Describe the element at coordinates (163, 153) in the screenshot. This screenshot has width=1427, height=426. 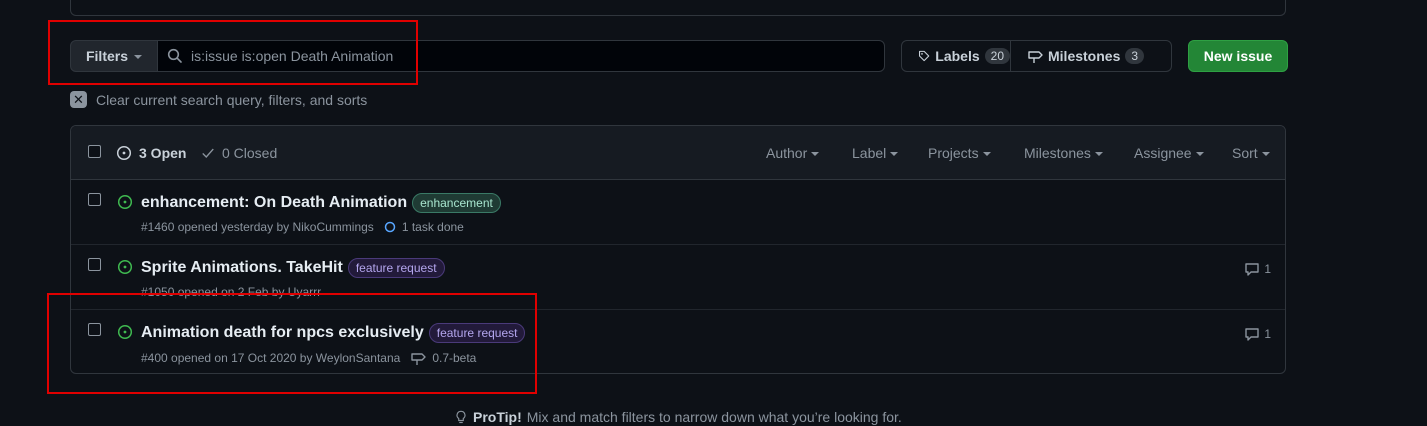
I see `open-issues-label: 3 Open` at that location.